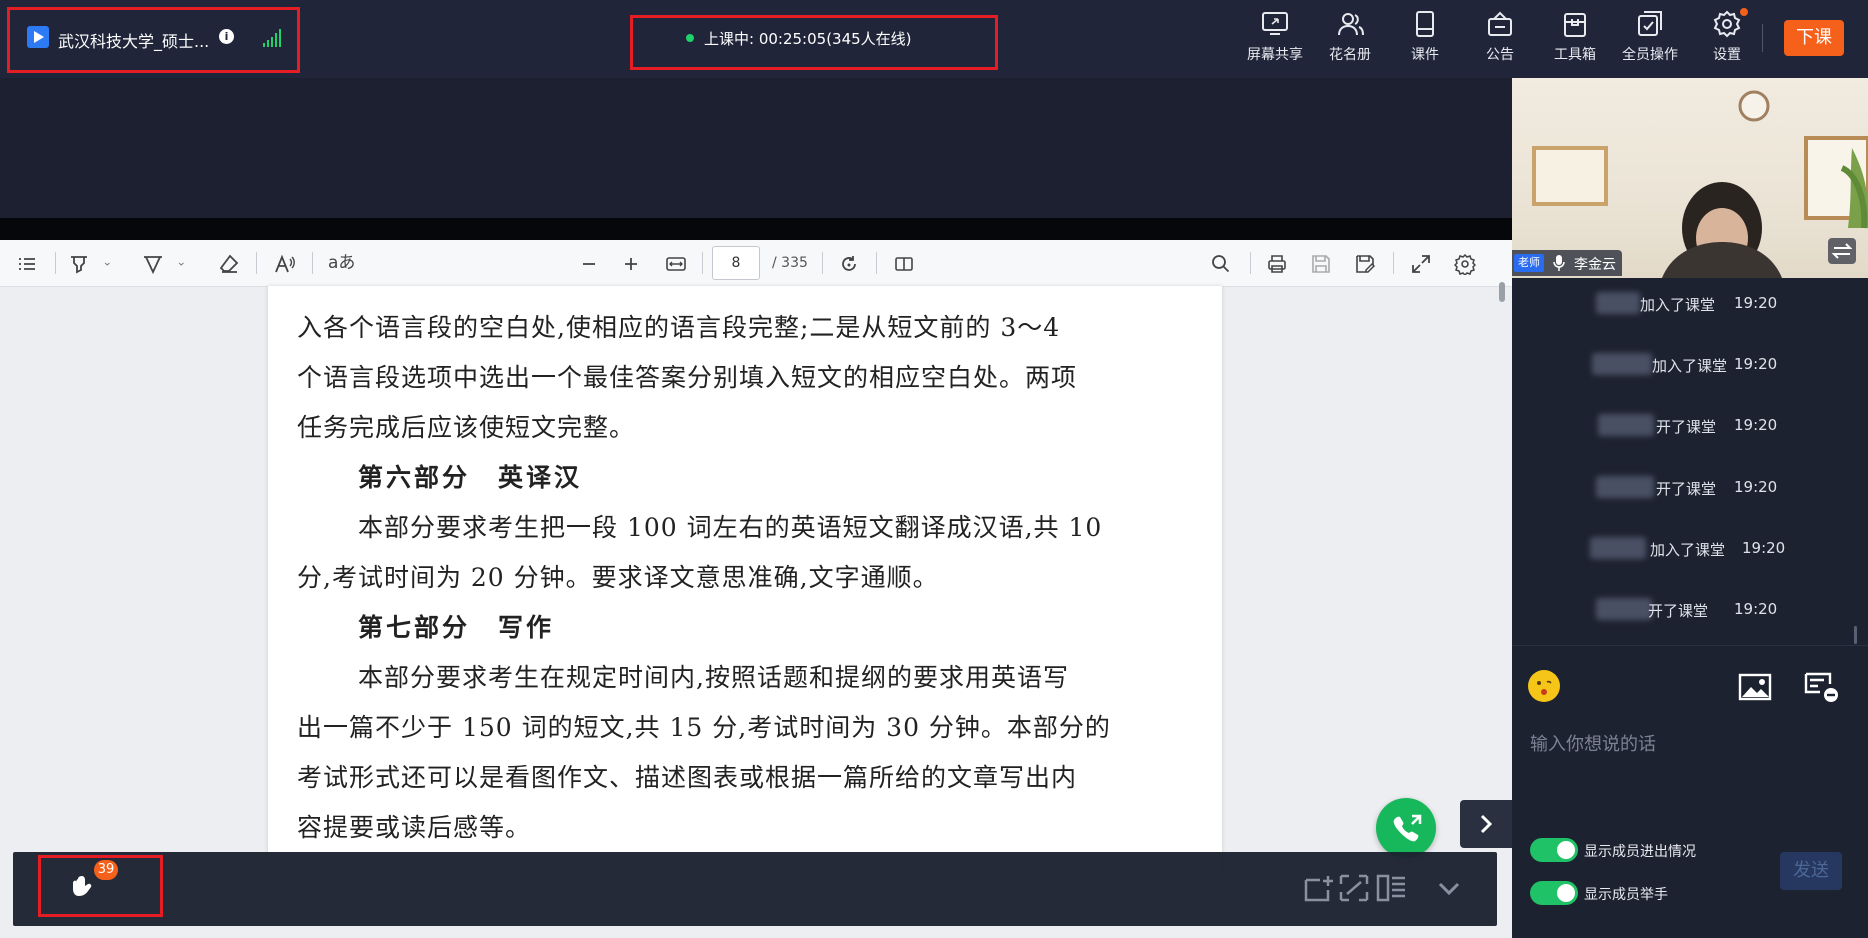 This screenshot has height=938, width=1868. I want to click on plus-icon, so click(631, 264).